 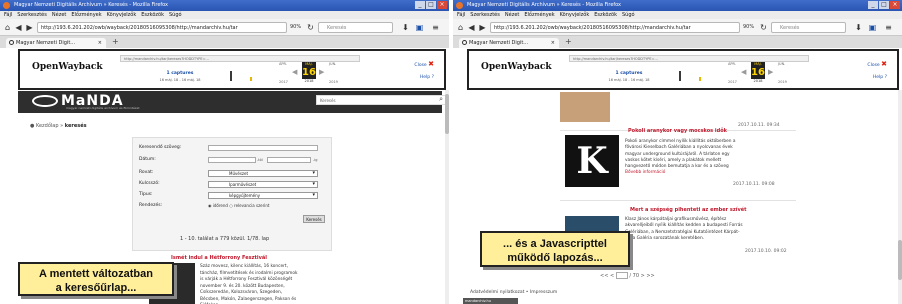 What do you see at coordinates (6, 5) in the screenshot?
I see `firefox-icon` at bounding box center [6, 5].